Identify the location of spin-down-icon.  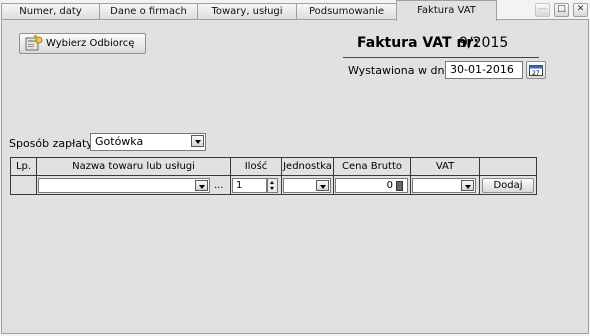
(272, 189).